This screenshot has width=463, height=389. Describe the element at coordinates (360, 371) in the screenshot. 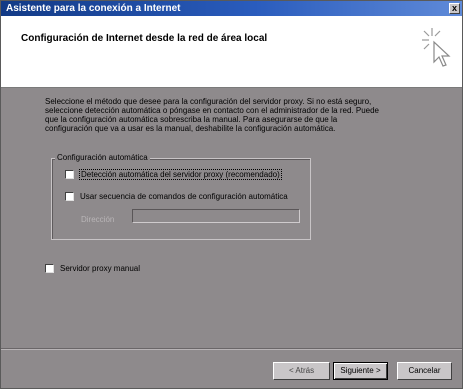

I see `next-button: Siguiente >` at that location.